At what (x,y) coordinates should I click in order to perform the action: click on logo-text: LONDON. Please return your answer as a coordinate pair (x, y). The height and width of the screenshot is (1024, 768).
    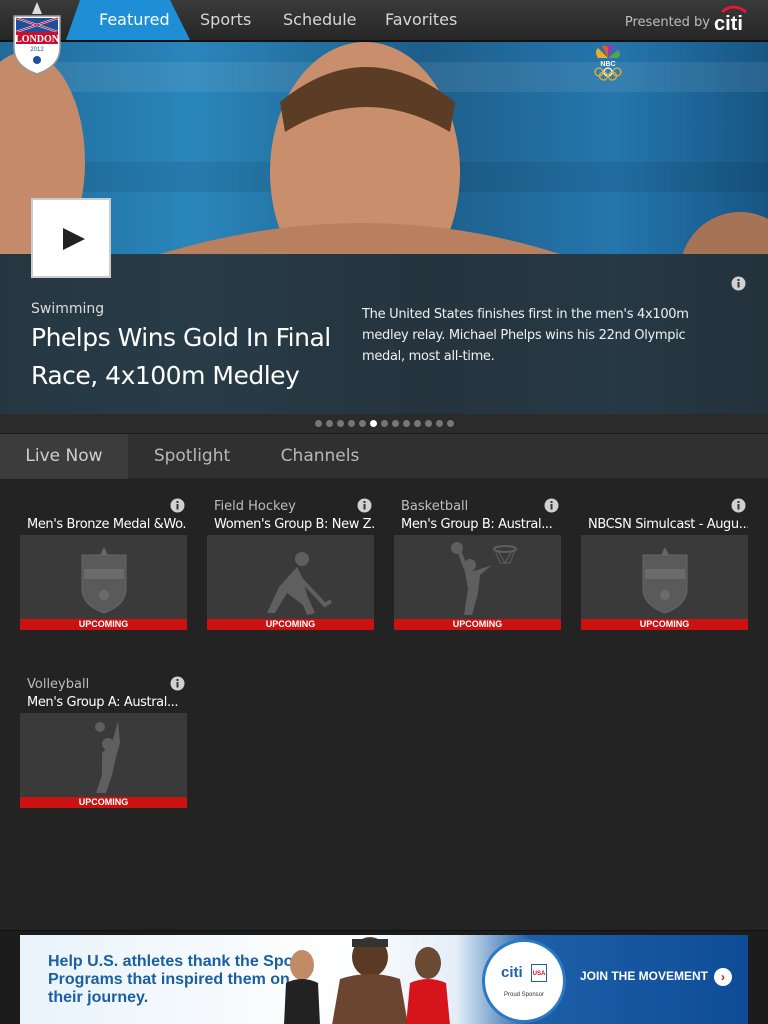
    Looking at the image, I should click on (37, 39).